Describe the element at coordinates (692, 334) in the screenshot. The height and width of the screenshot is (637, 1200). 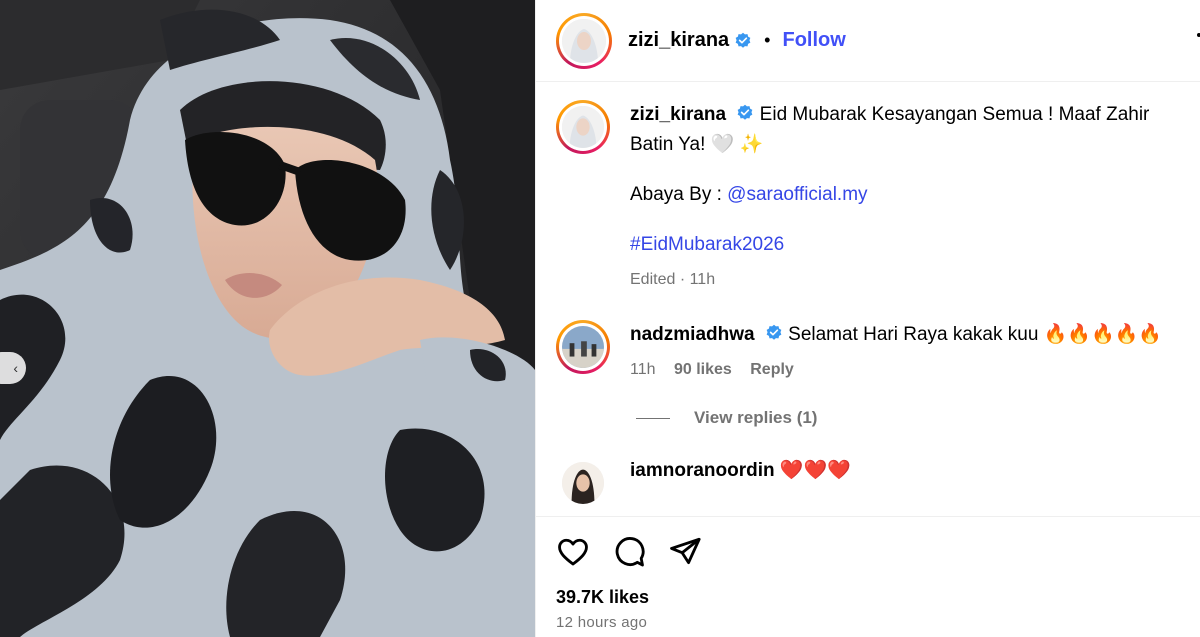
I see `comment-username: nadzmiadhwa` at that location.